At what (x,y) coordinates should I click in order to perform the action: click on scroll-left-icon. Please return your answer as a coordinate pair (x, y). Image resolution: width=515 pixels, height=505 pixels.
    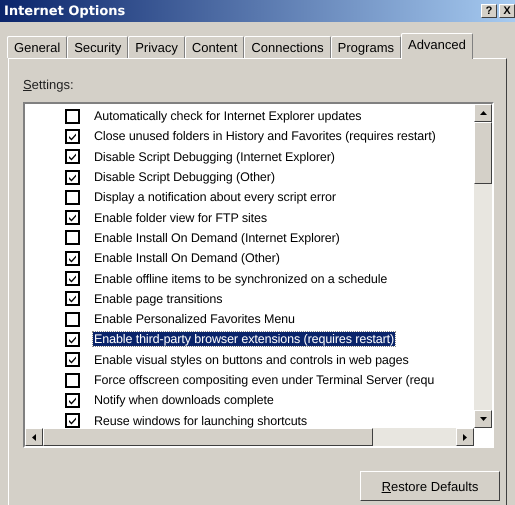
    Looking at the image, I should click on (34, 437).